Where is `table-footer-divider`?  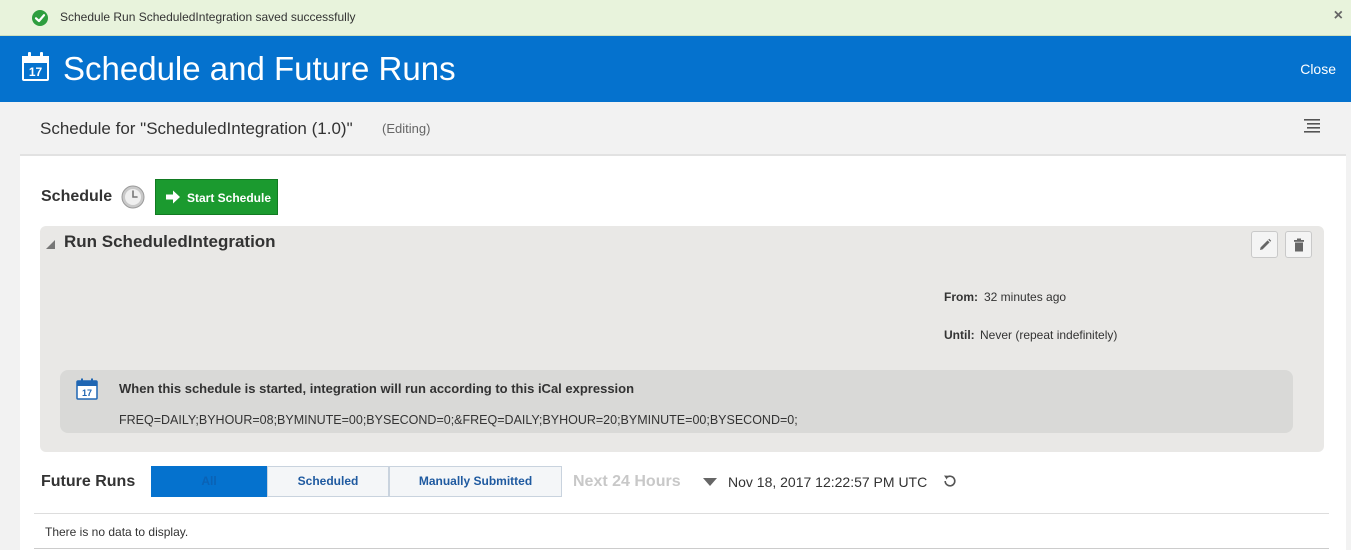 table-footer-divider is located at coordinates (681, 548).